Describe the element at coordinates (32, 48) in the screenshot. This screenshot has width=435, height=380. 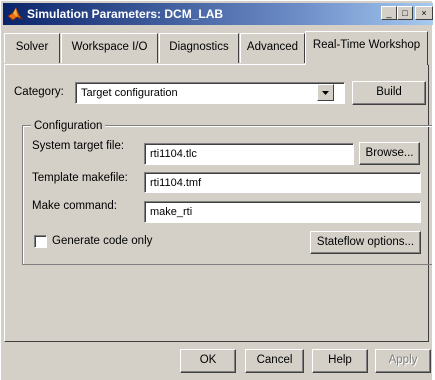
I see `tab-solver: Solver` at that location.